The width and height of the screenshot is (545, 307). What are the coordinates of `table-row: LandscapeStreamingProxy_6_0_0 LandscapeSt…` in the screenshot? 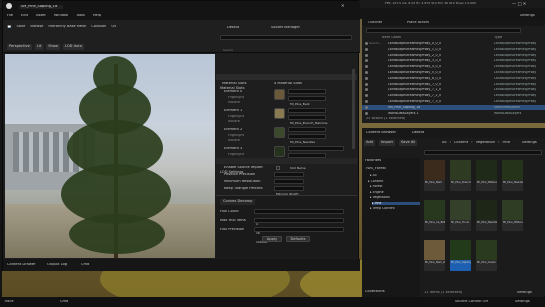 It's located at (453, 79).